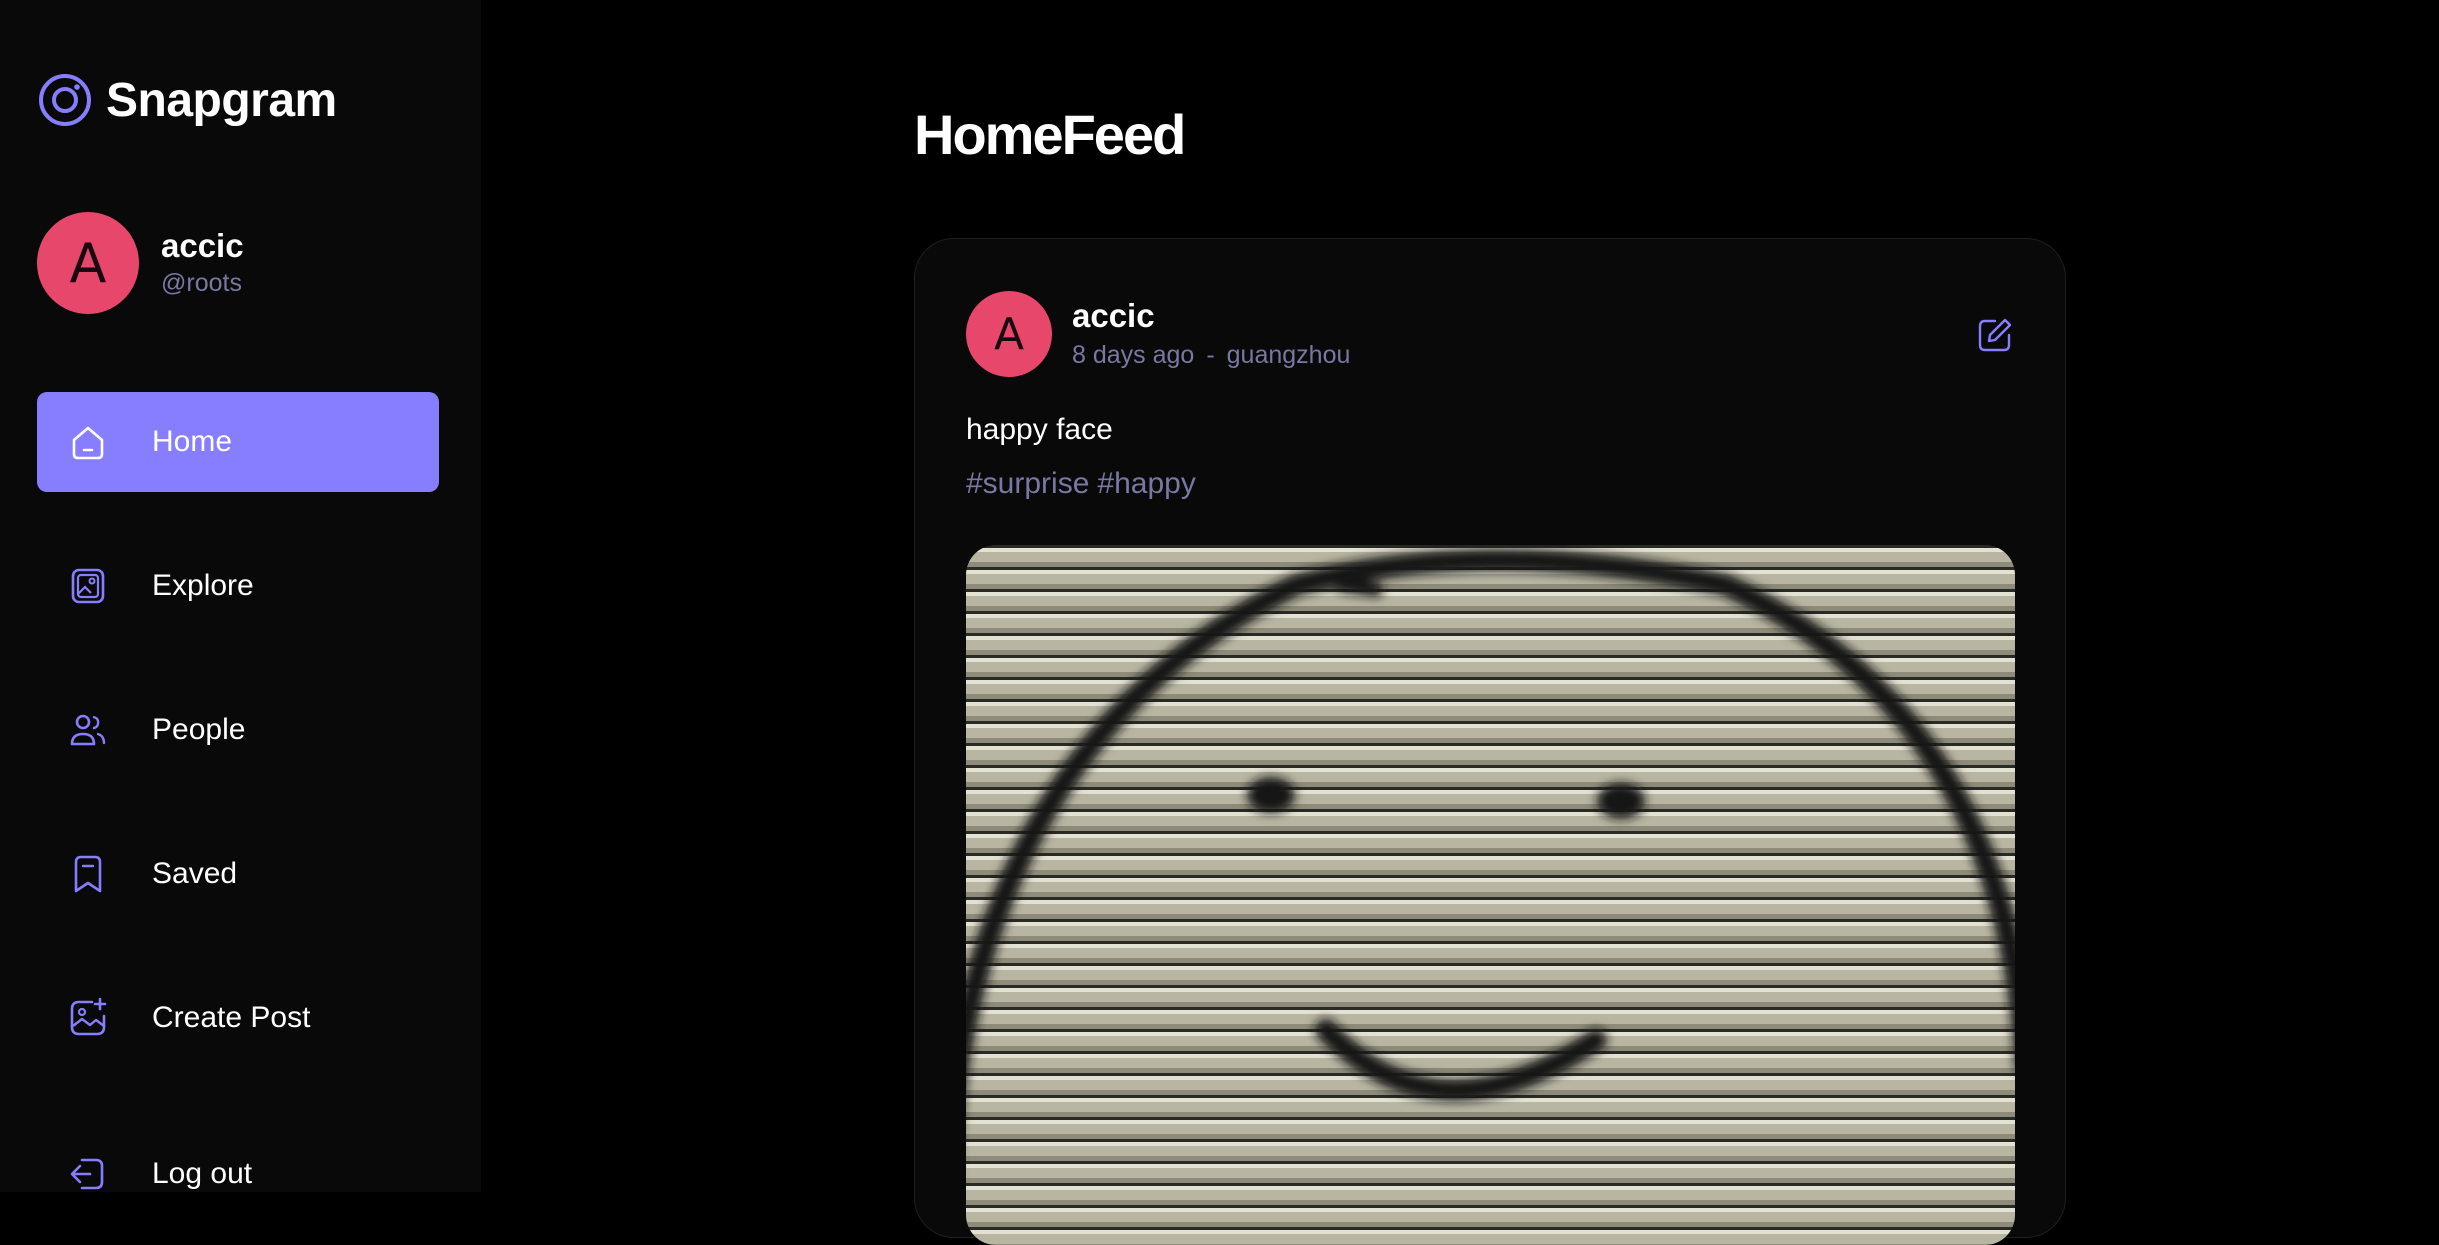 This screenshot has width=2439, height=1245. Describe the element at coordinates (199, 729) in the screenshot. I see `sidebar-item-label: People` at that location.